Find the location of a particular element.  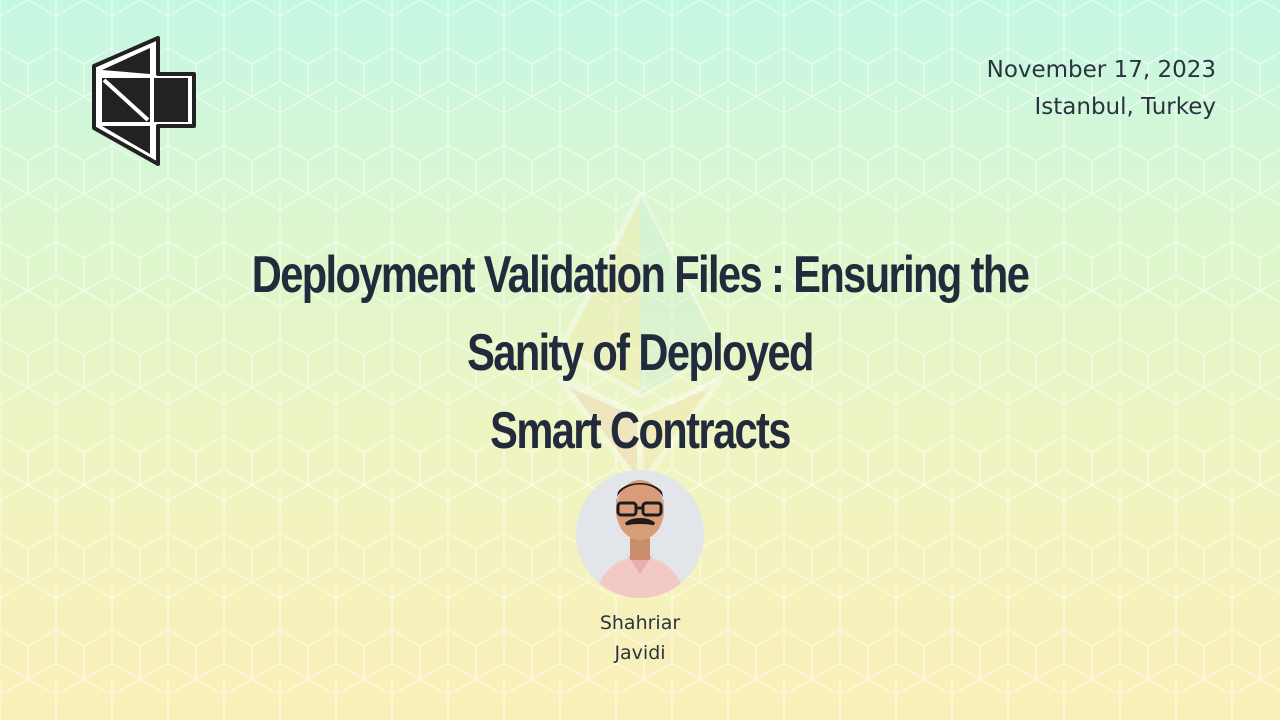

event-meta: November 17, 2023 Istanbul, Turkey is located at coordinates (1101, 89).